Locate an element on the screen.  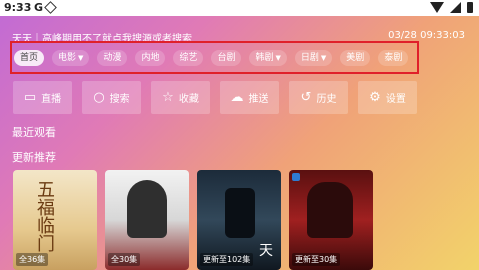
cloud-upload-icon: ☁ is located at coordinates (237, 97).